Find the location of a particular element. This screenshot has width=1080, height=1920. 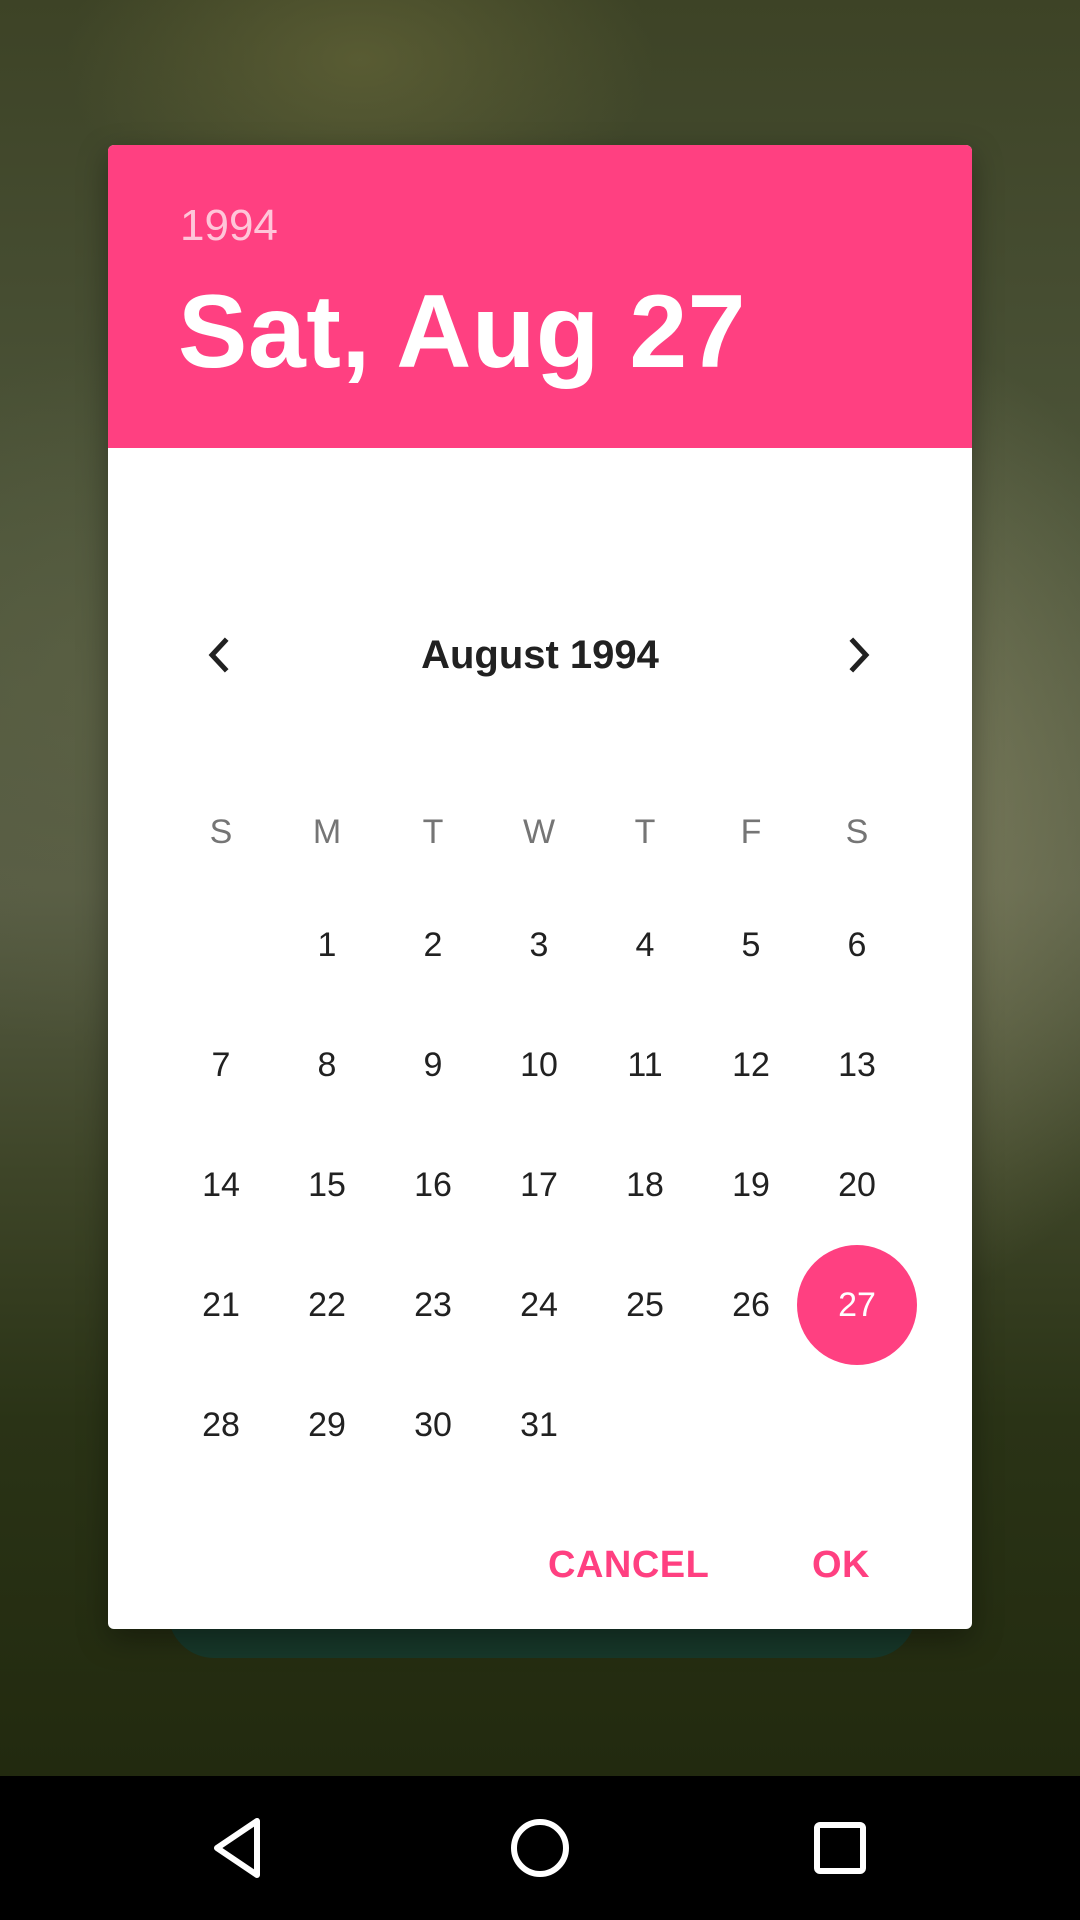

next-month-button is located at coordinates (858, 655).